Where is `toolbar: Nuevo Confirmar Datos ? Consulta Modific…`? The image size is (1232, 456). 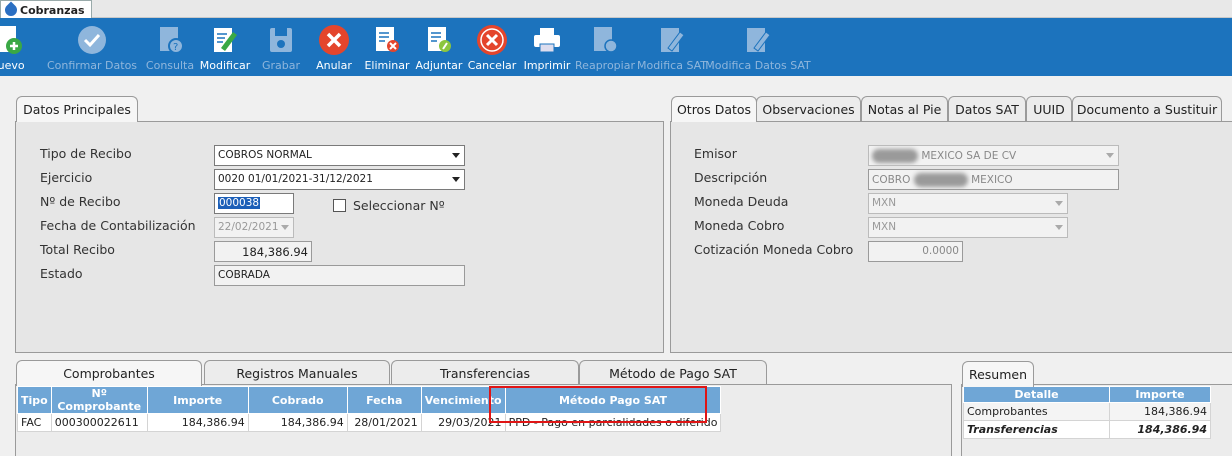
toolbar: Nuevo Confirmar Datos ? Consulta Modific… is located at coordinates (616, 47).